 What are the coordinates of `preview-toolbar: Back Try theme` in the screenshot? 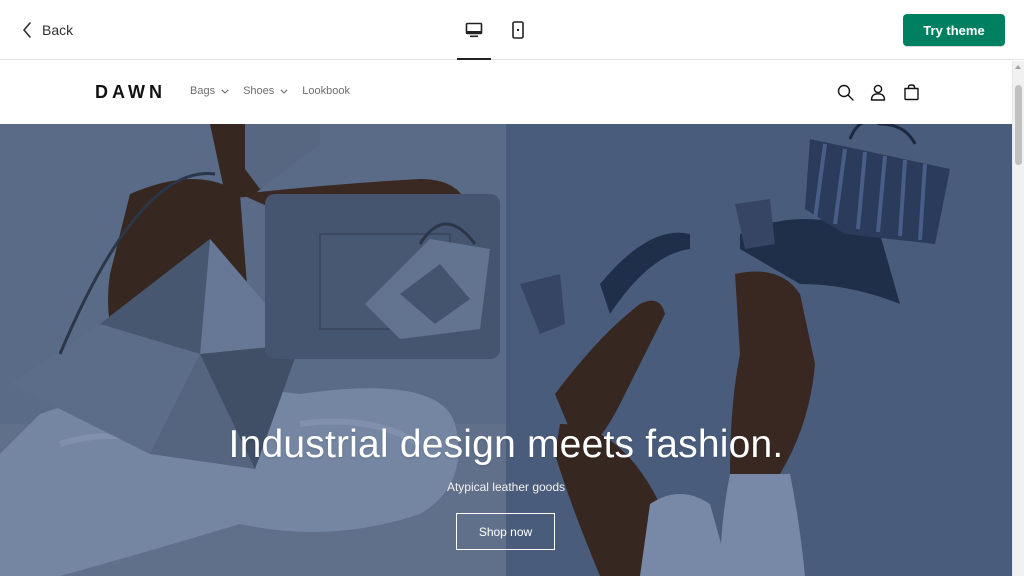 It's located at (512, 30).